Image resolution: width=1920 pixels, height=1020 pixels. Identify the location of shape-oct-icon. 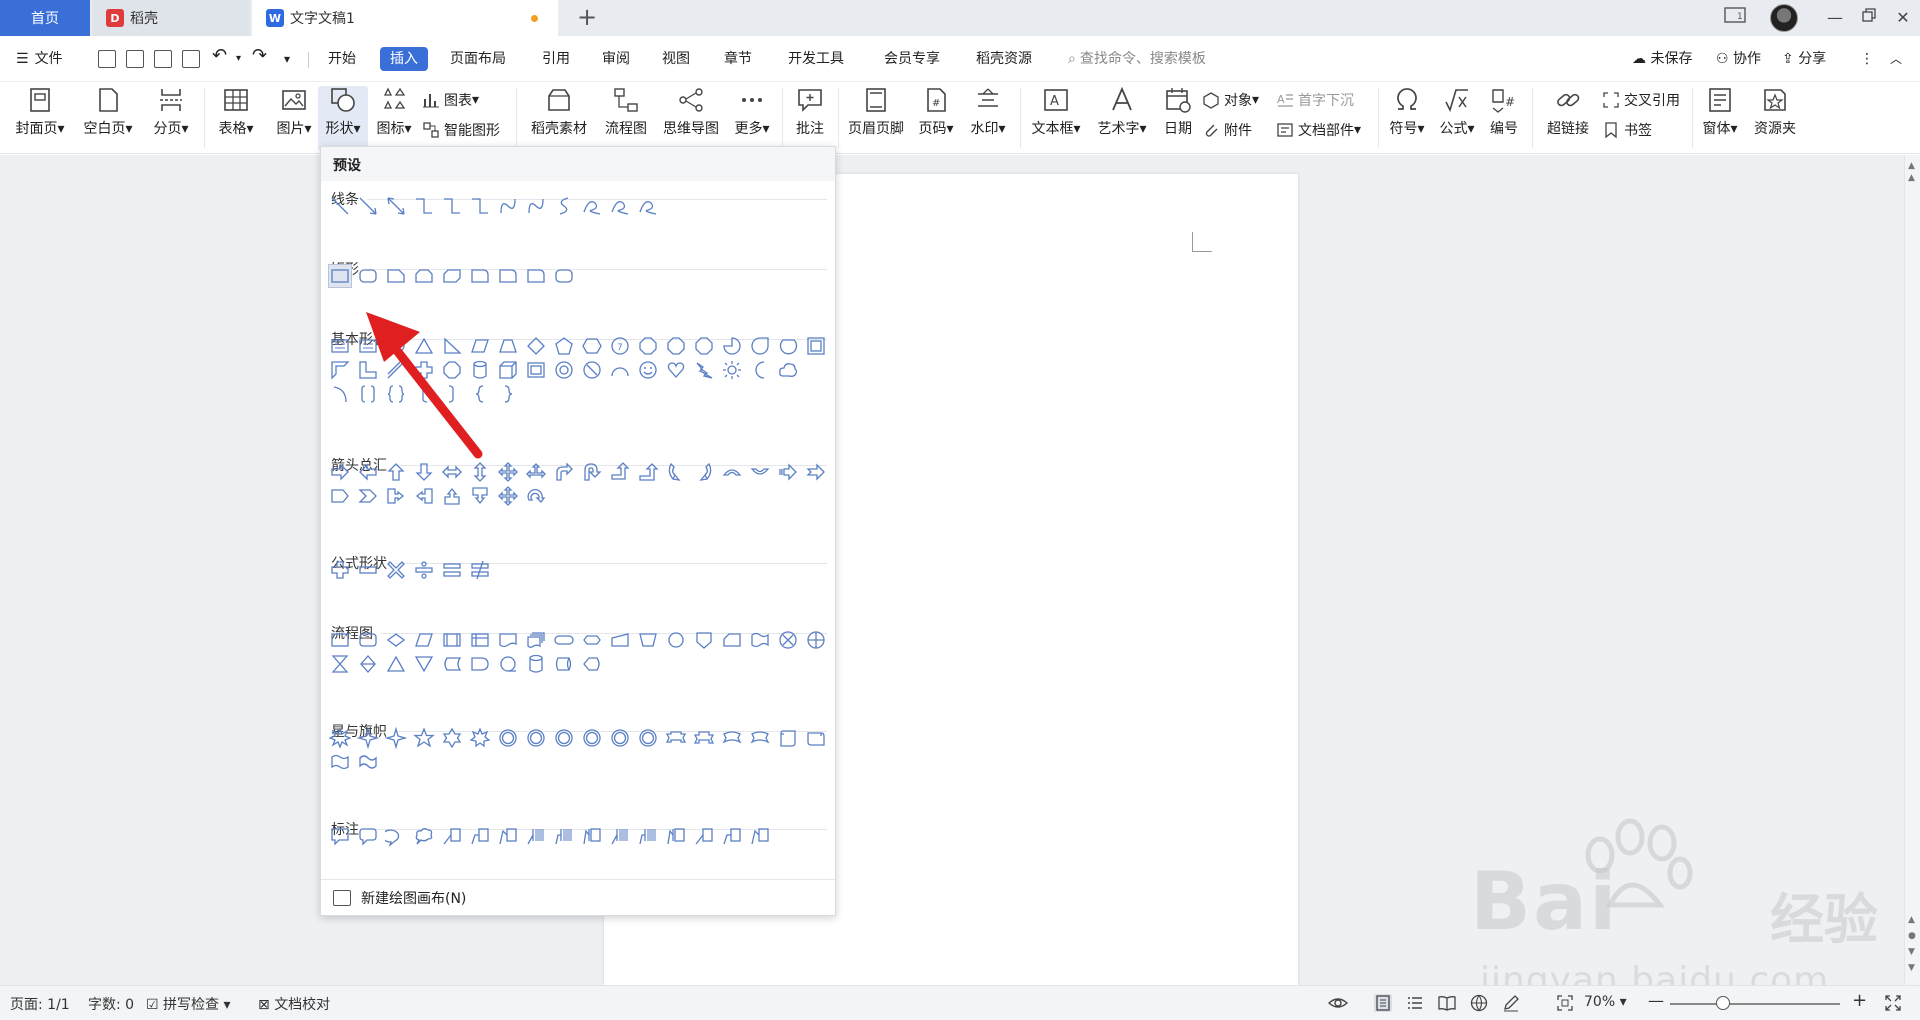
(704, 346).